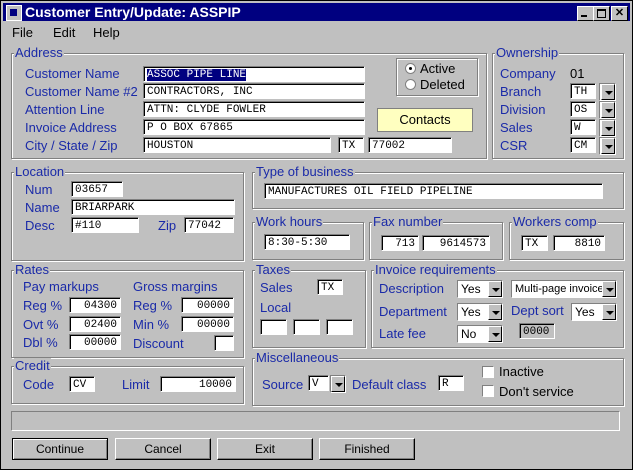 The image size is (633, 470). What do you see at coordinates (523, 109) in the screenshot?
I see `division-label: Division` at bounding box center [523, 109].